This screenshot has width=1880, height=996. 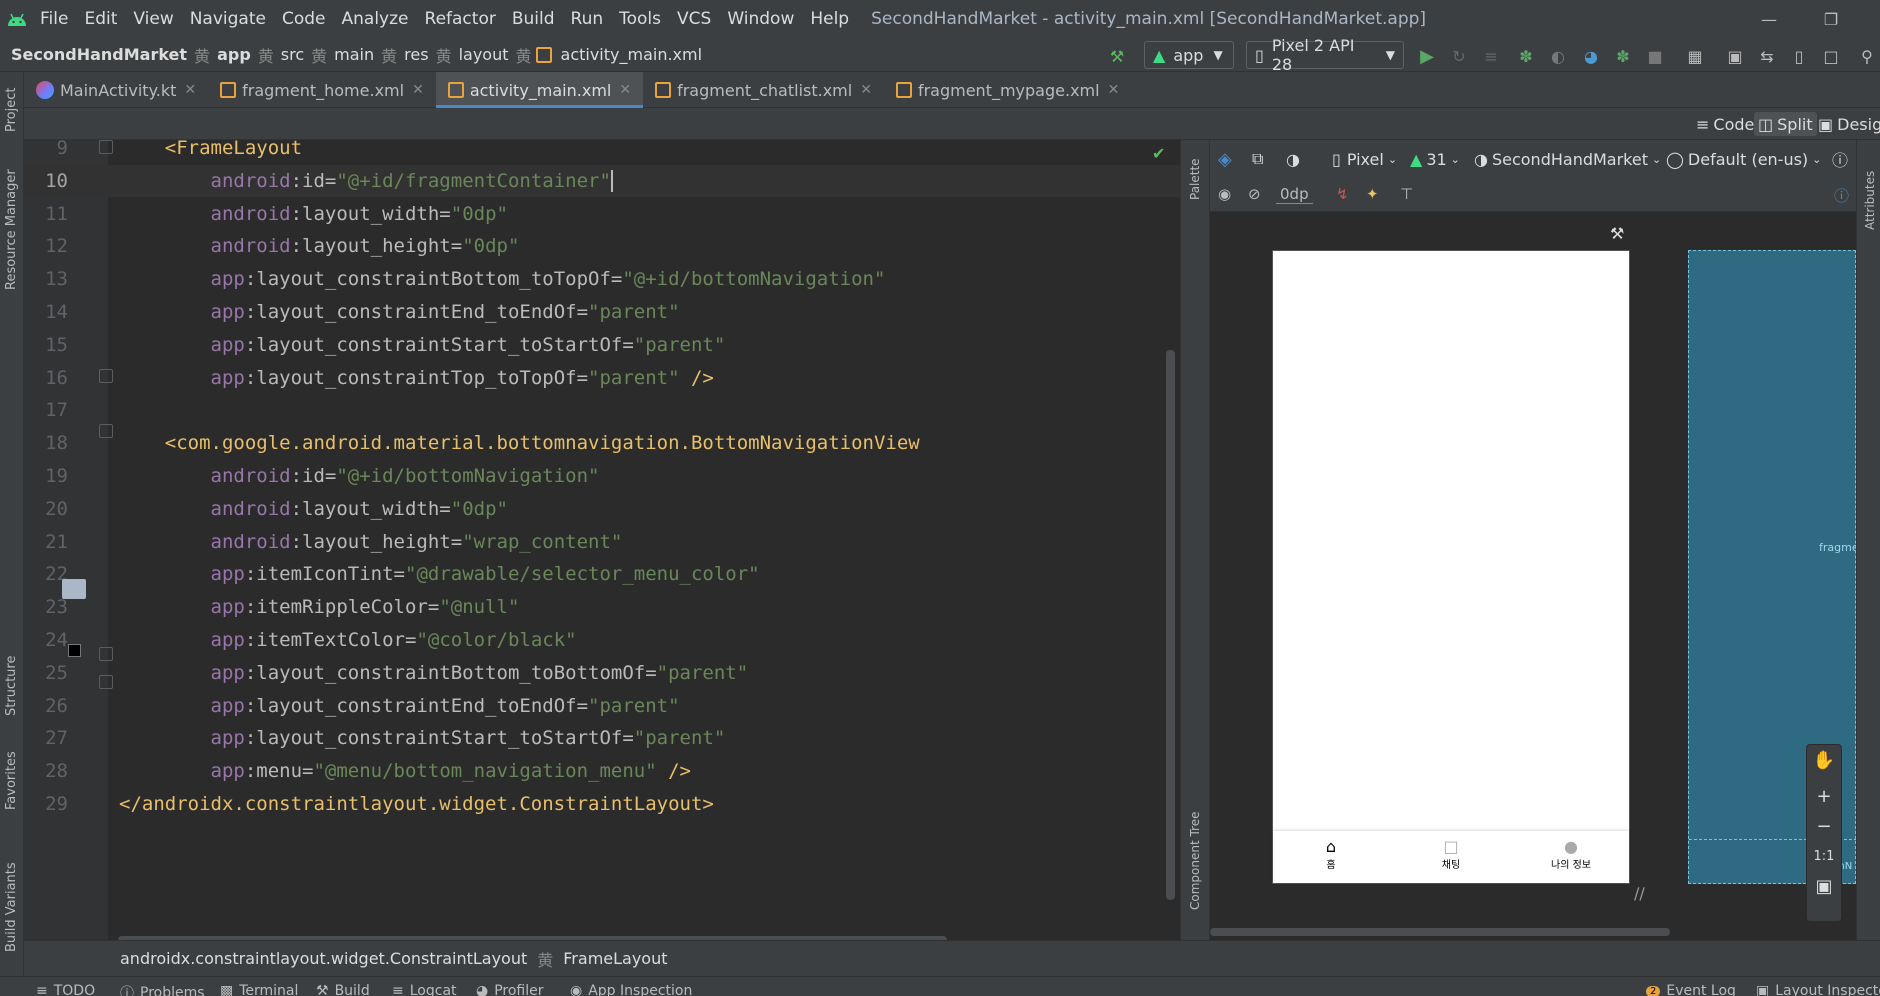 I want to click on issues-icon: ⓘ, so click(x=1840, y=159).